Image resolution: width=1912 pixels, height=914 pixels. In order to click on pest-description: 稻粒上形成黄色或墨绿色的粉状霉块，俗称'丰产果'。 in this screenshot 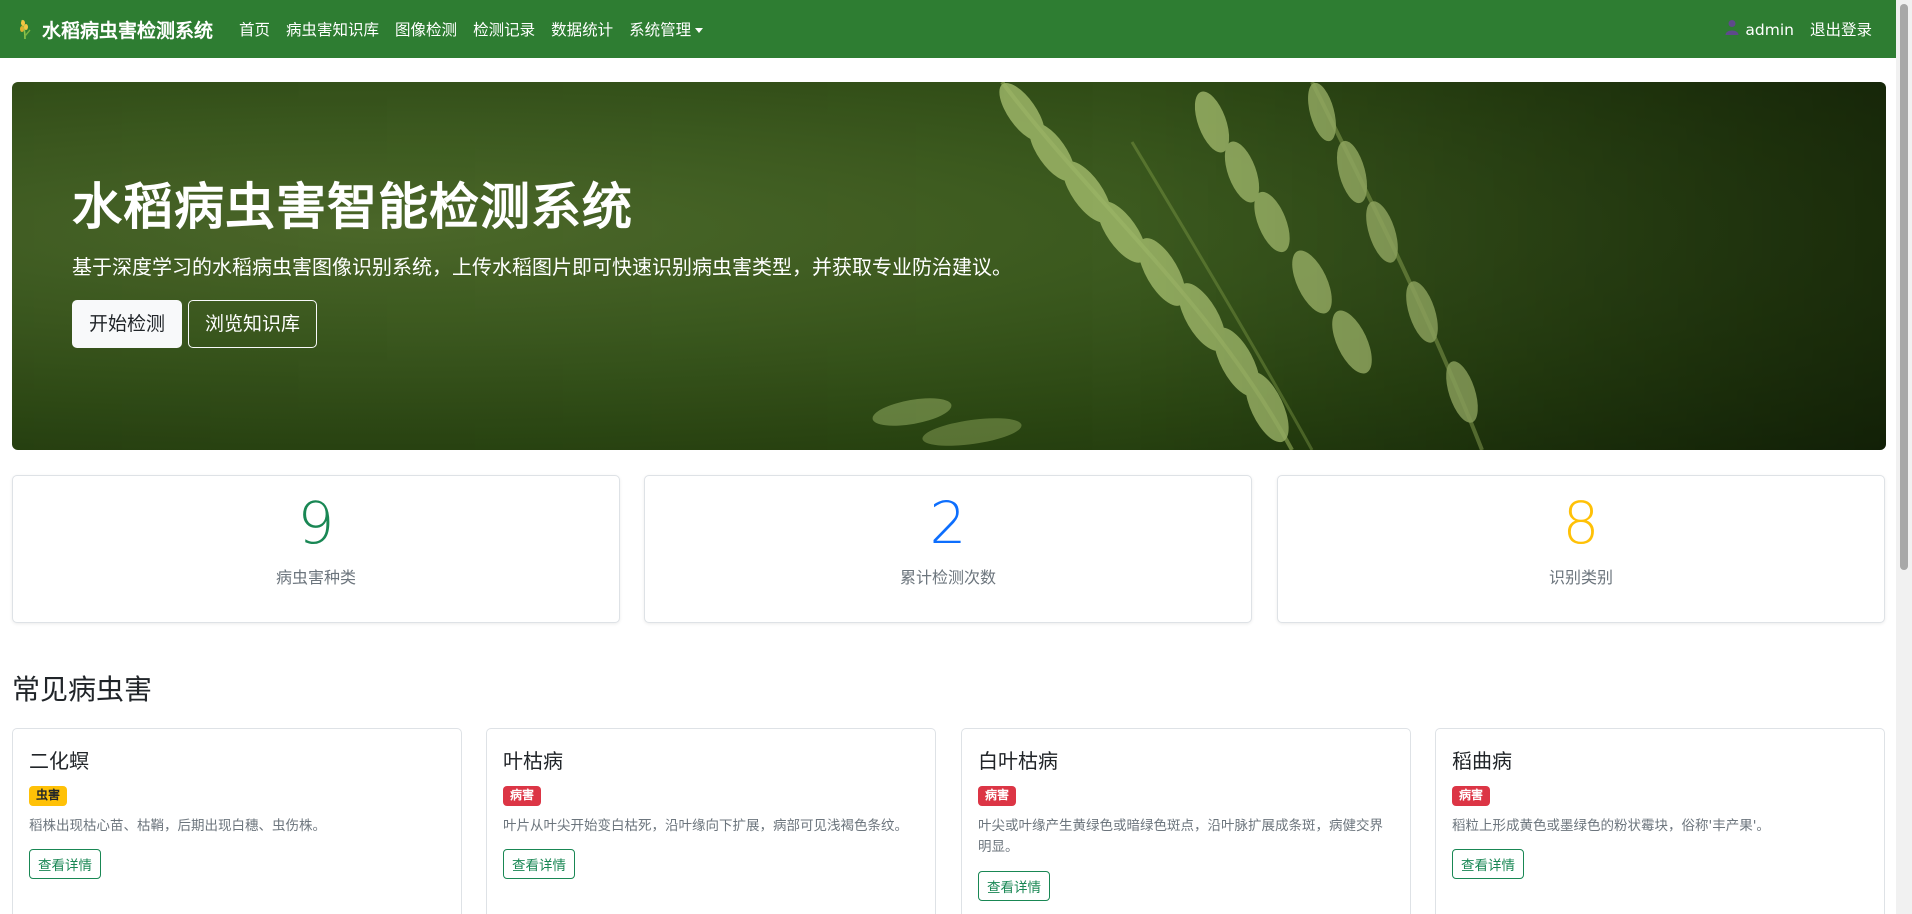, I will do `click(1611, 825)`.